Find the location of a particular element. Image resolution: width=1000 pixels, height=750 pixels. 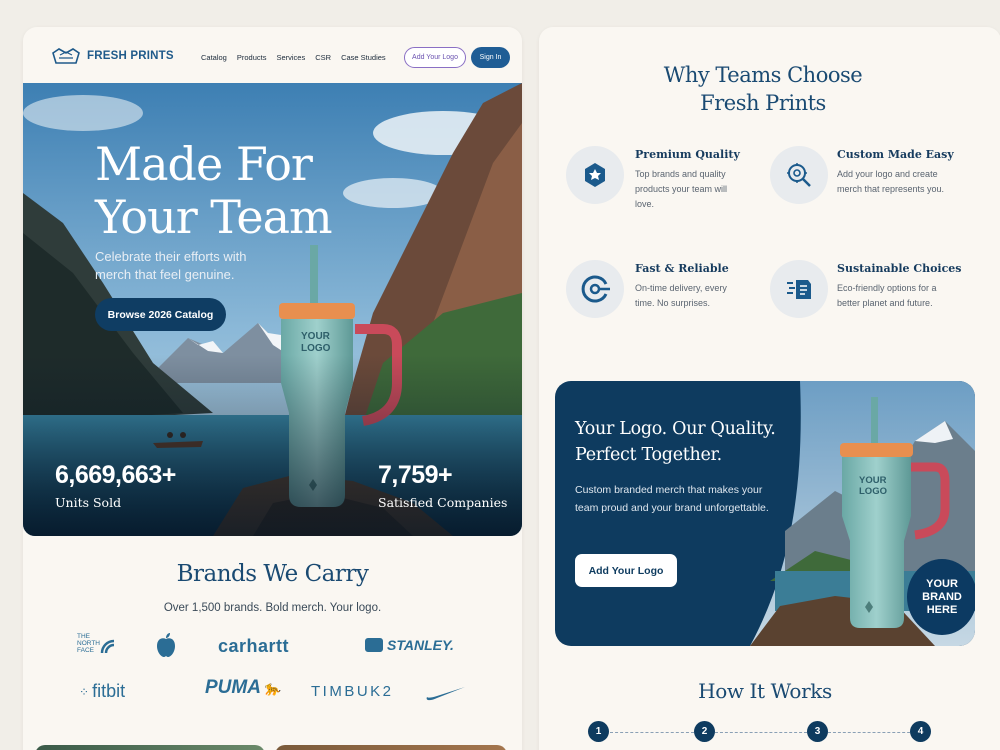

carhartt-logo: carhartt is located at coordinates (253, 646).